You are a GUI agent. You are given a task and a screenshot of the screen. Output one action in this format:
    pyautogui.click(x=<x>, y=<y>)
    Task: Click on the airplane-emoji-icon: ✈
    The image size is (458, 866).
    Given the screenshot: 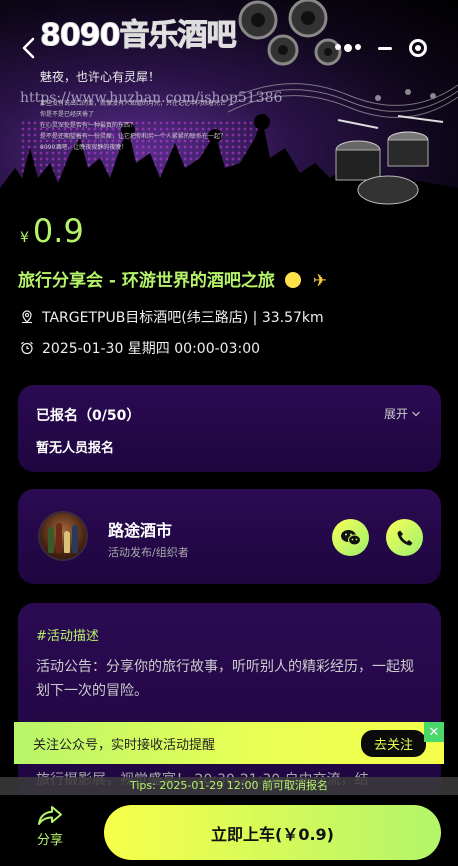 What is the action you would take?
    pyautogui.click(x=319, y=281)
    